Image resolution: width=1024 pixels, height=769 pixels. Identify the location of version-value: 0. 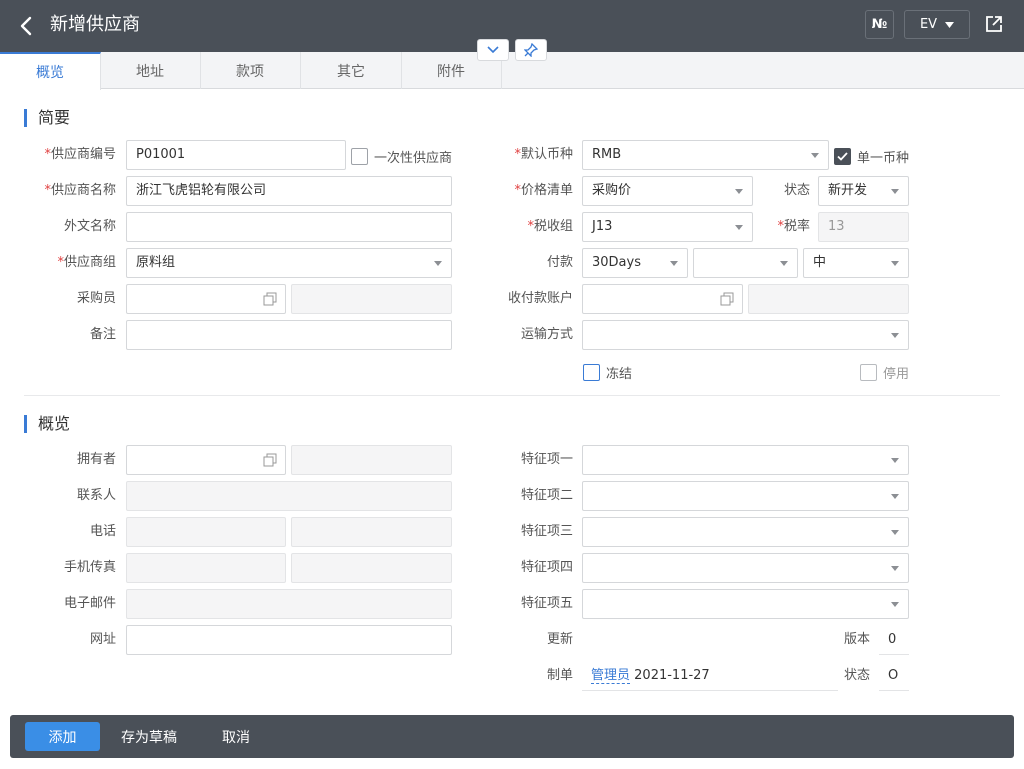
(894, 640).